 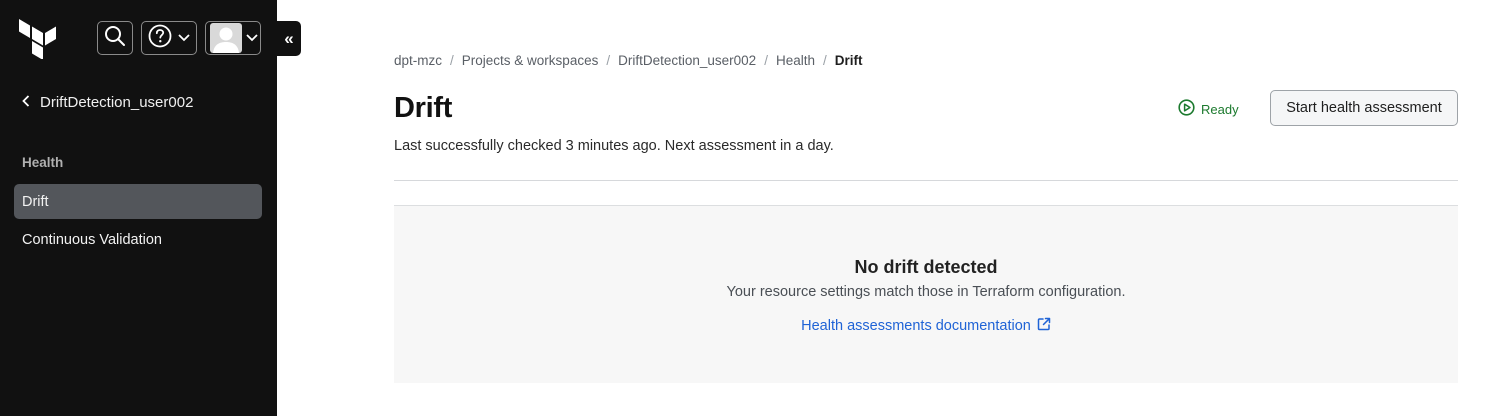 I want to click on doc-link-label: Health assessments documentation, so click(x=916, y=326).